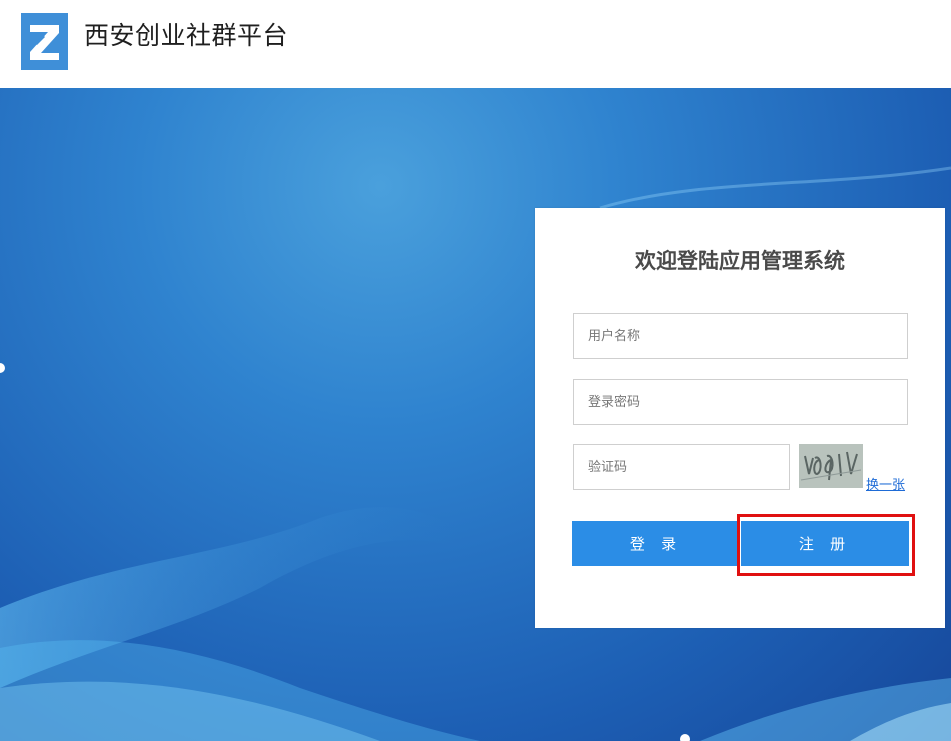 The height and width of the screenshot is (741, 951). Describe the element at coordinates (656, 543) in the screenshot. I see `login-button: 登 录` at that location.